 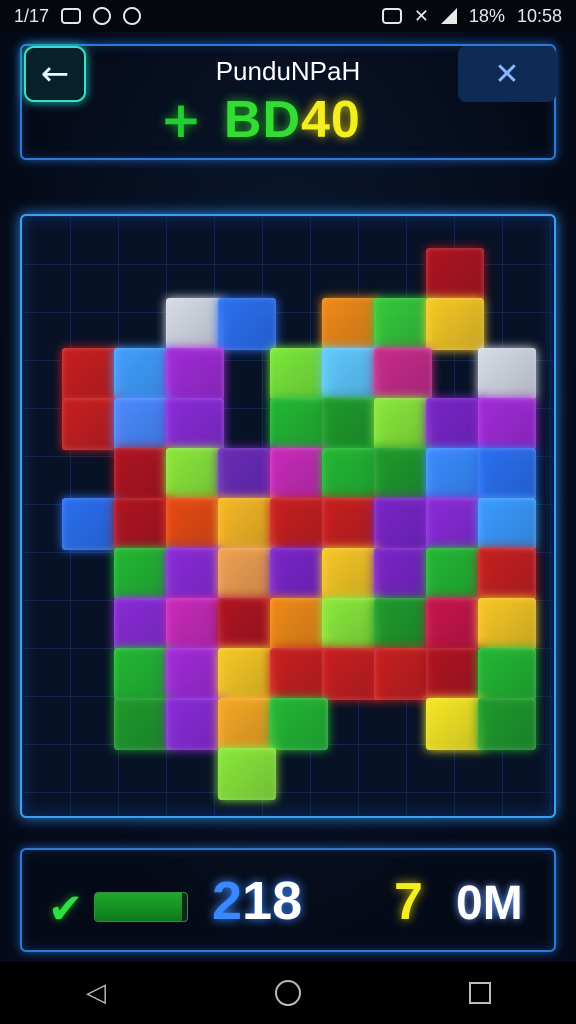 I want to click on wifi-off-icon: ✕, so click(x=421, y=15).